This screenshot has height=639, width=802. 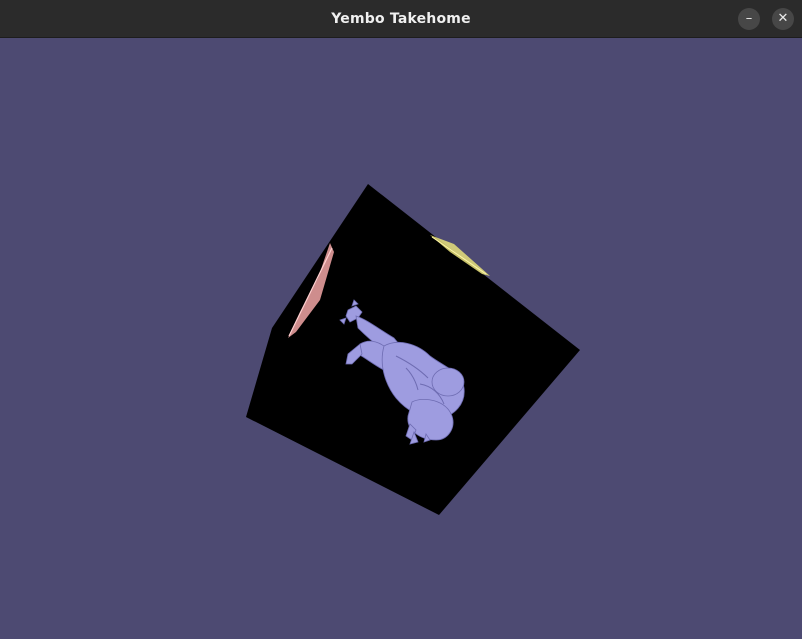 I want to click on close-button: ✕, so click(x=783, y=19).